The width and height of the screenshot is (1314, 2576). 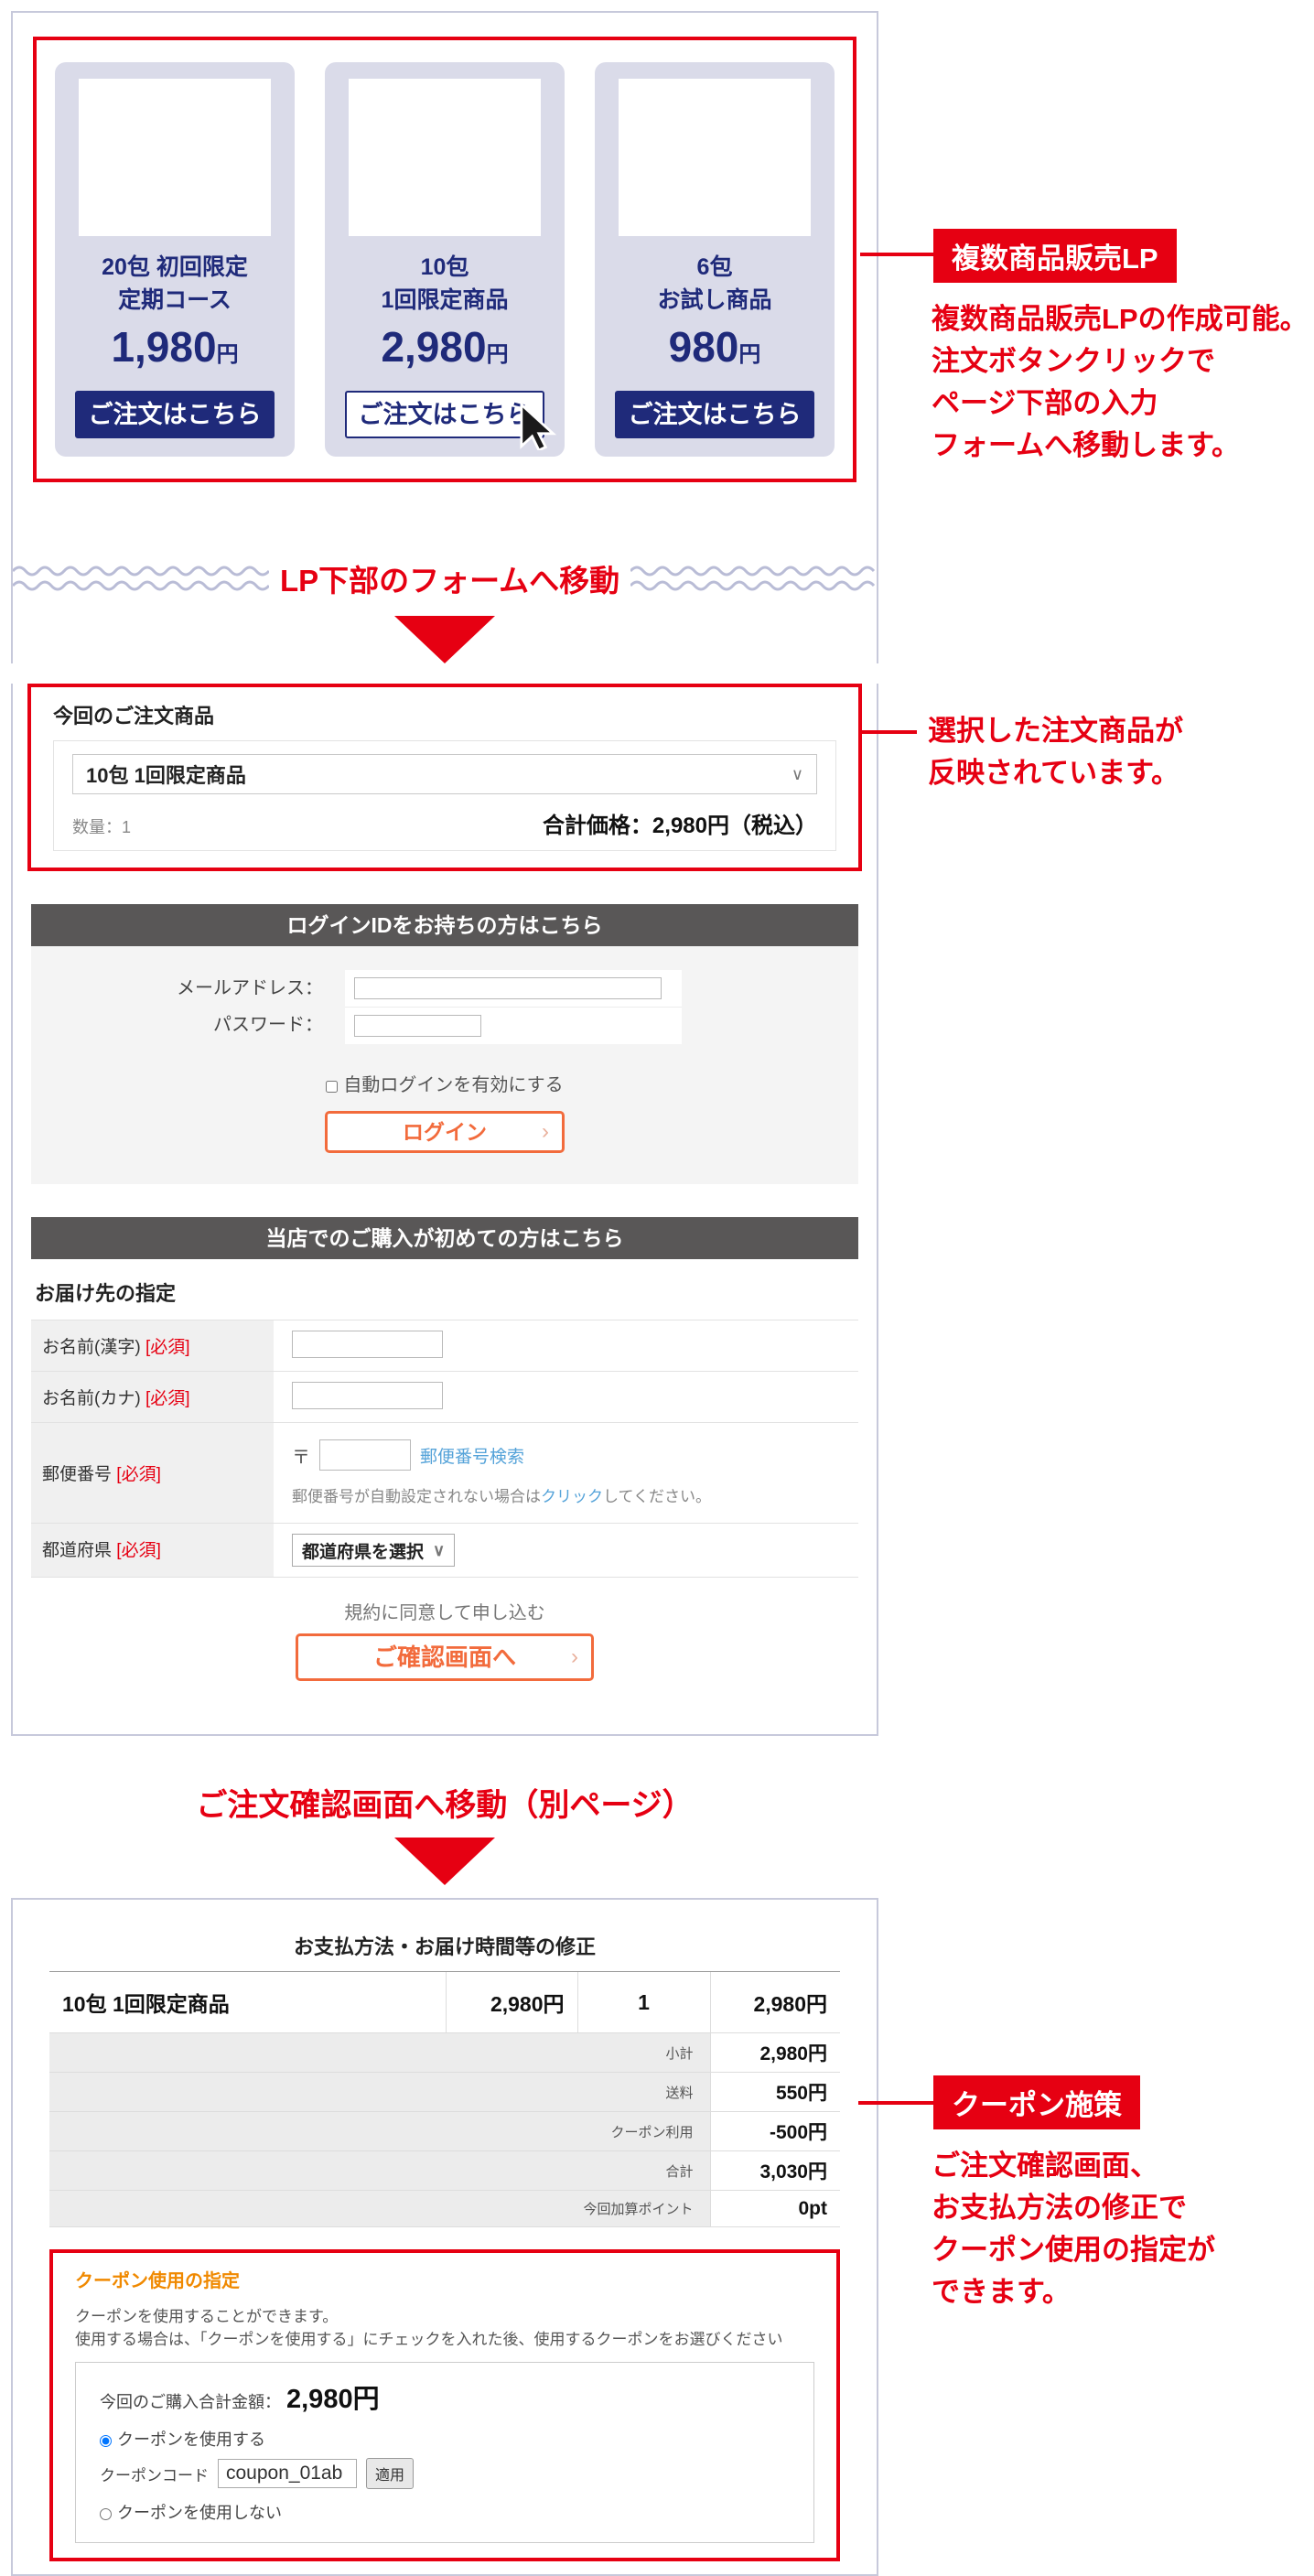 I want to click on product-card-subscription: 20包 初回限定 定期コース 1,980円 ご注文はこちら, so click(x=175, y=259).